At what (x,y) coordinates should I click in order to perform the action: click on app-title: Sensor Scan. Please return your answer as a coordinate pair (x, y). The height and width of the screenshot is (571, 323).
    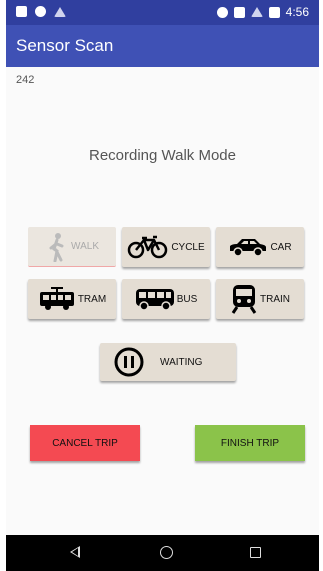
    Looking at the image, I should click on (65, 45).